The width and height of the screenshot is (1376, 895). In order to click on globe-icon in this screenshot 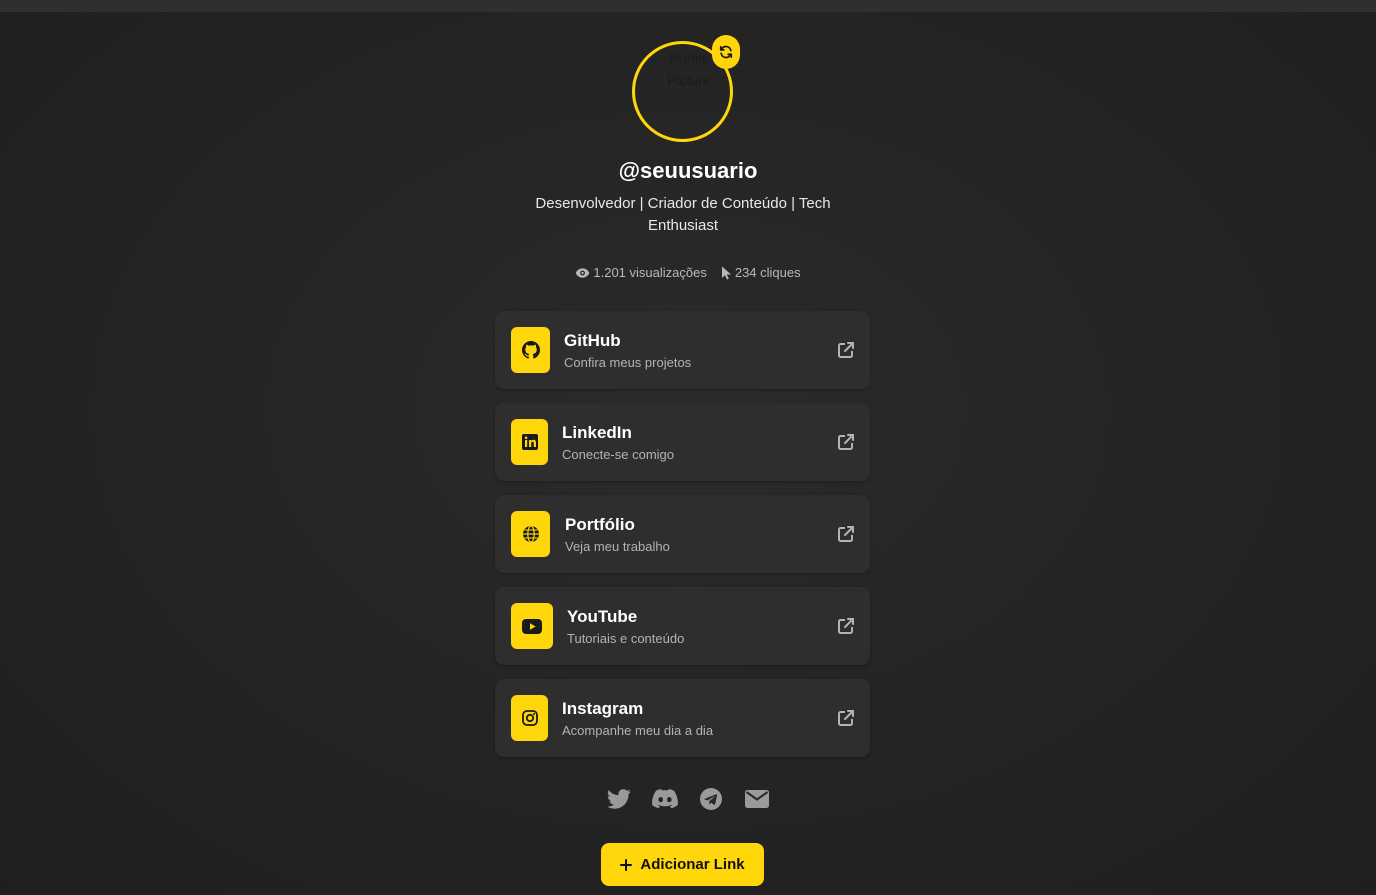, I will do `click(530, 534)`.